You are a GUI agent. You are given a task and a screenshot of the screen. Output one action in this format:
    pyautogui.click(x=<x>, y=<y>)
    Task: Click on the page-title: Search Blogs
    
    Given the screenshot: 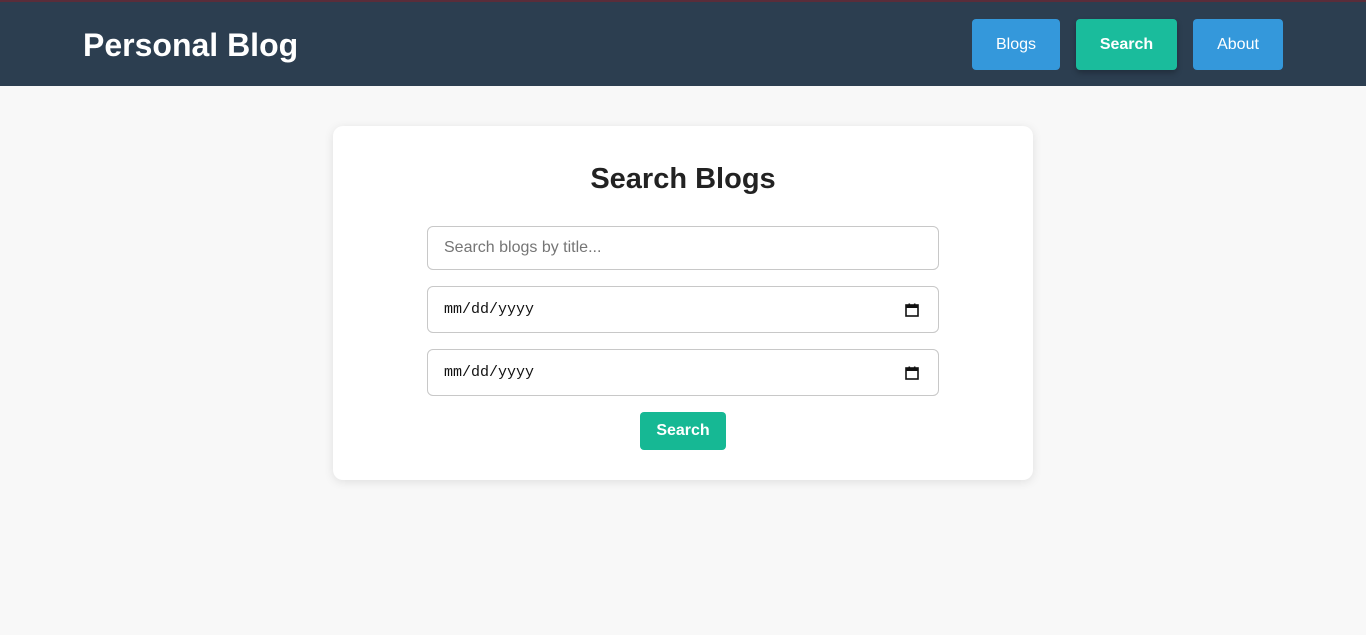 What is the action you would take?
    pyautogui.click(x=683, y=179)
    